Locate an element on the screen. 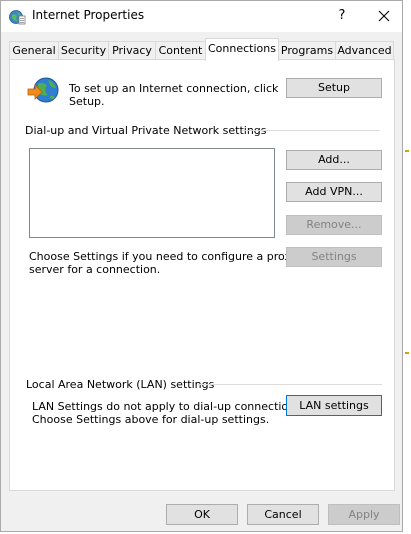  lan-group-divider is located at coordinates (290, 384).